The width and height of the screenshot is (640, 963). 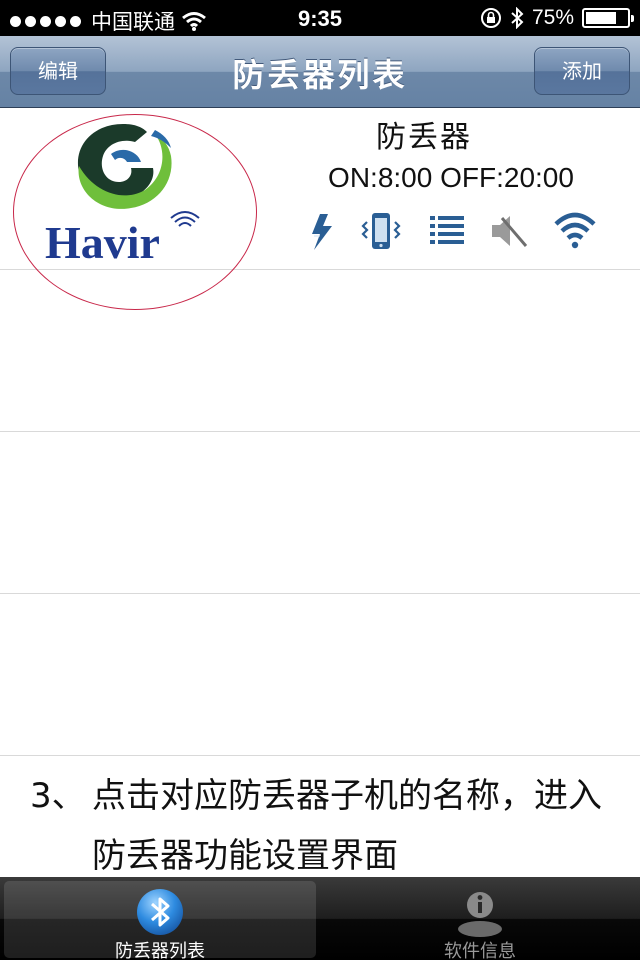 I want to click on instruction-text: 3、 点击对应防丢器子机的名称，进入 防丢器功能设置界面, so click(x=335, y=826).